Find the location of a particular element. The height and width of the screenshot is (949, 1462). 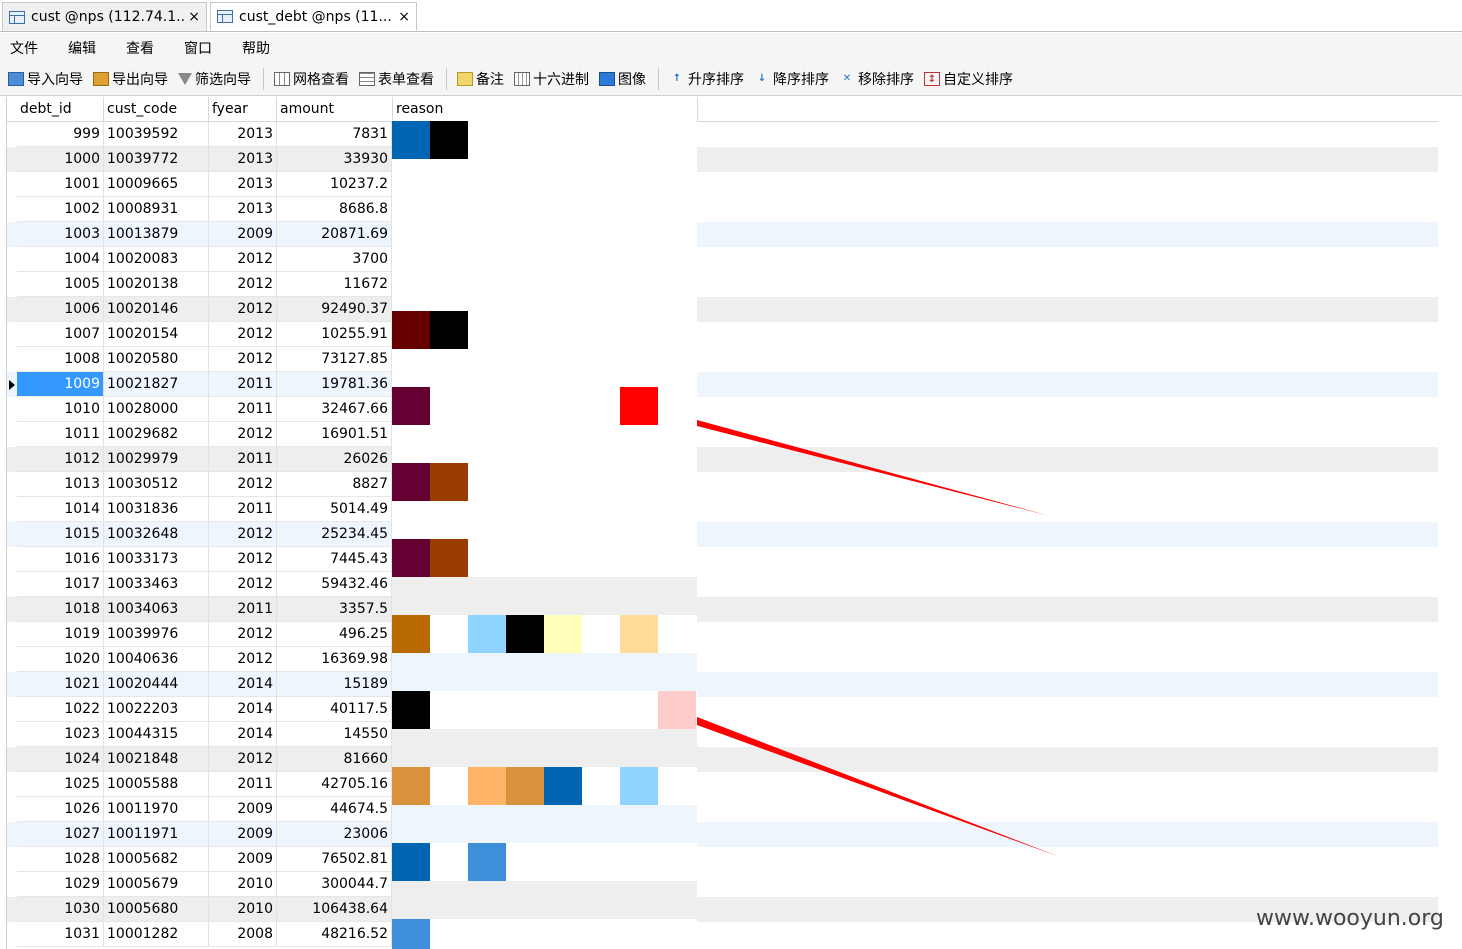

tab-cust: cust @nps (112.74.1... × is located at coordinates (104, 16).